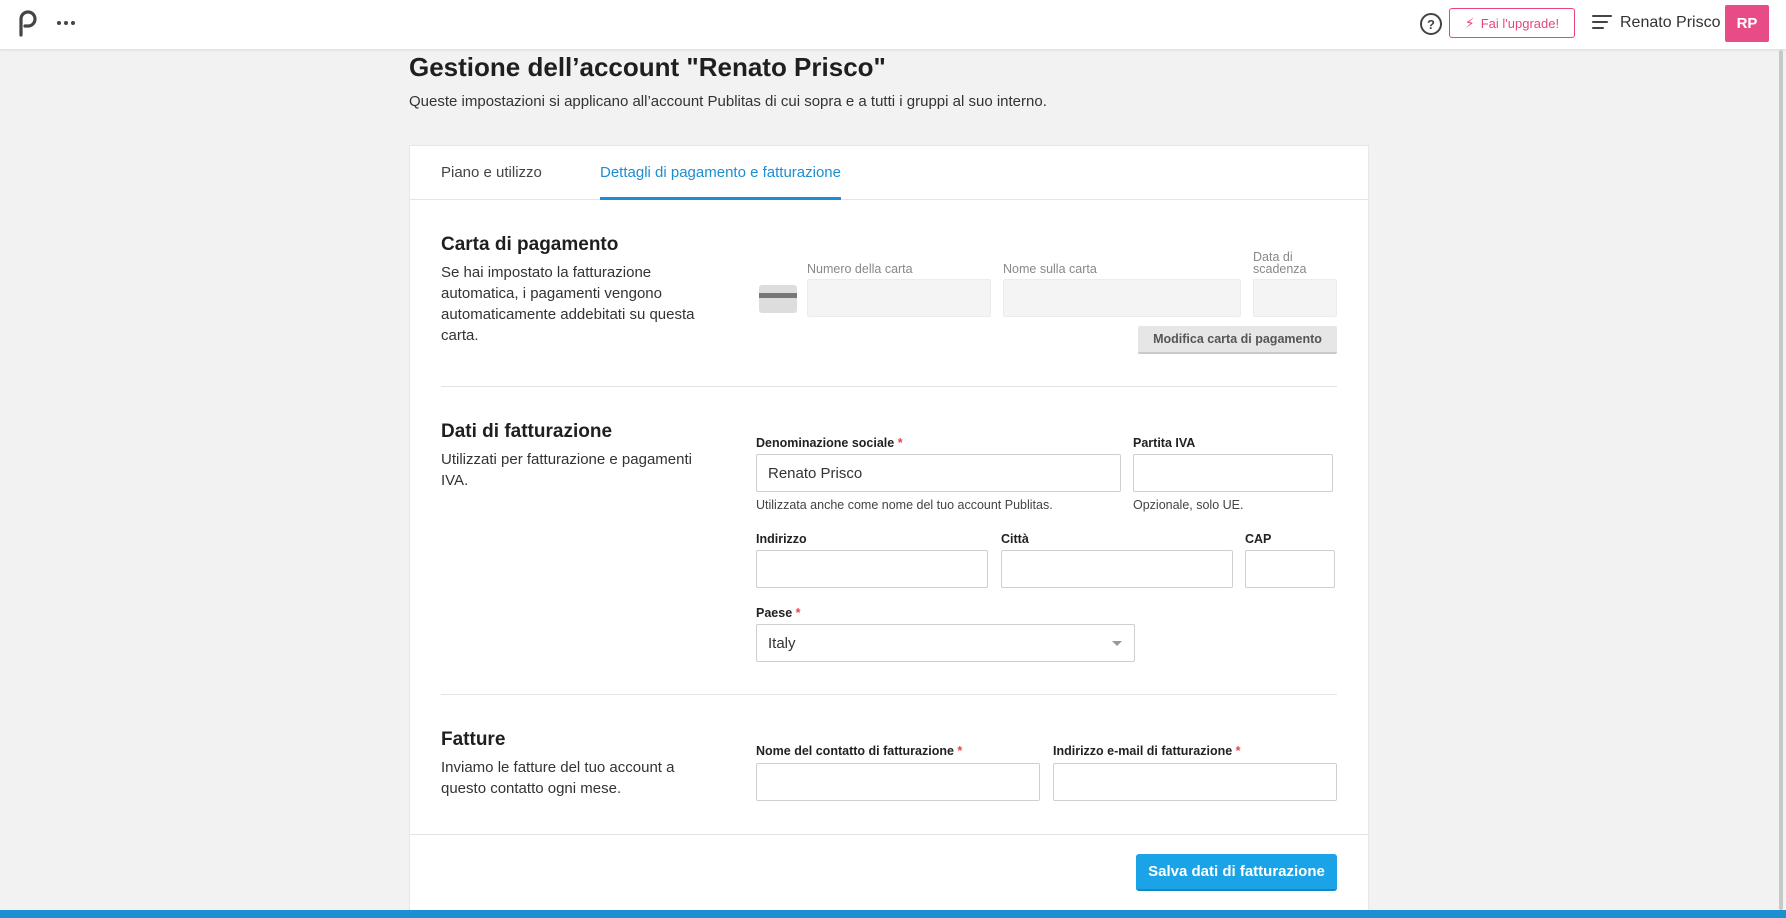  Describe the element at coordinates (527, 431) in the screenshot. I see `billing-title: Dati di fatturazione` at that location.